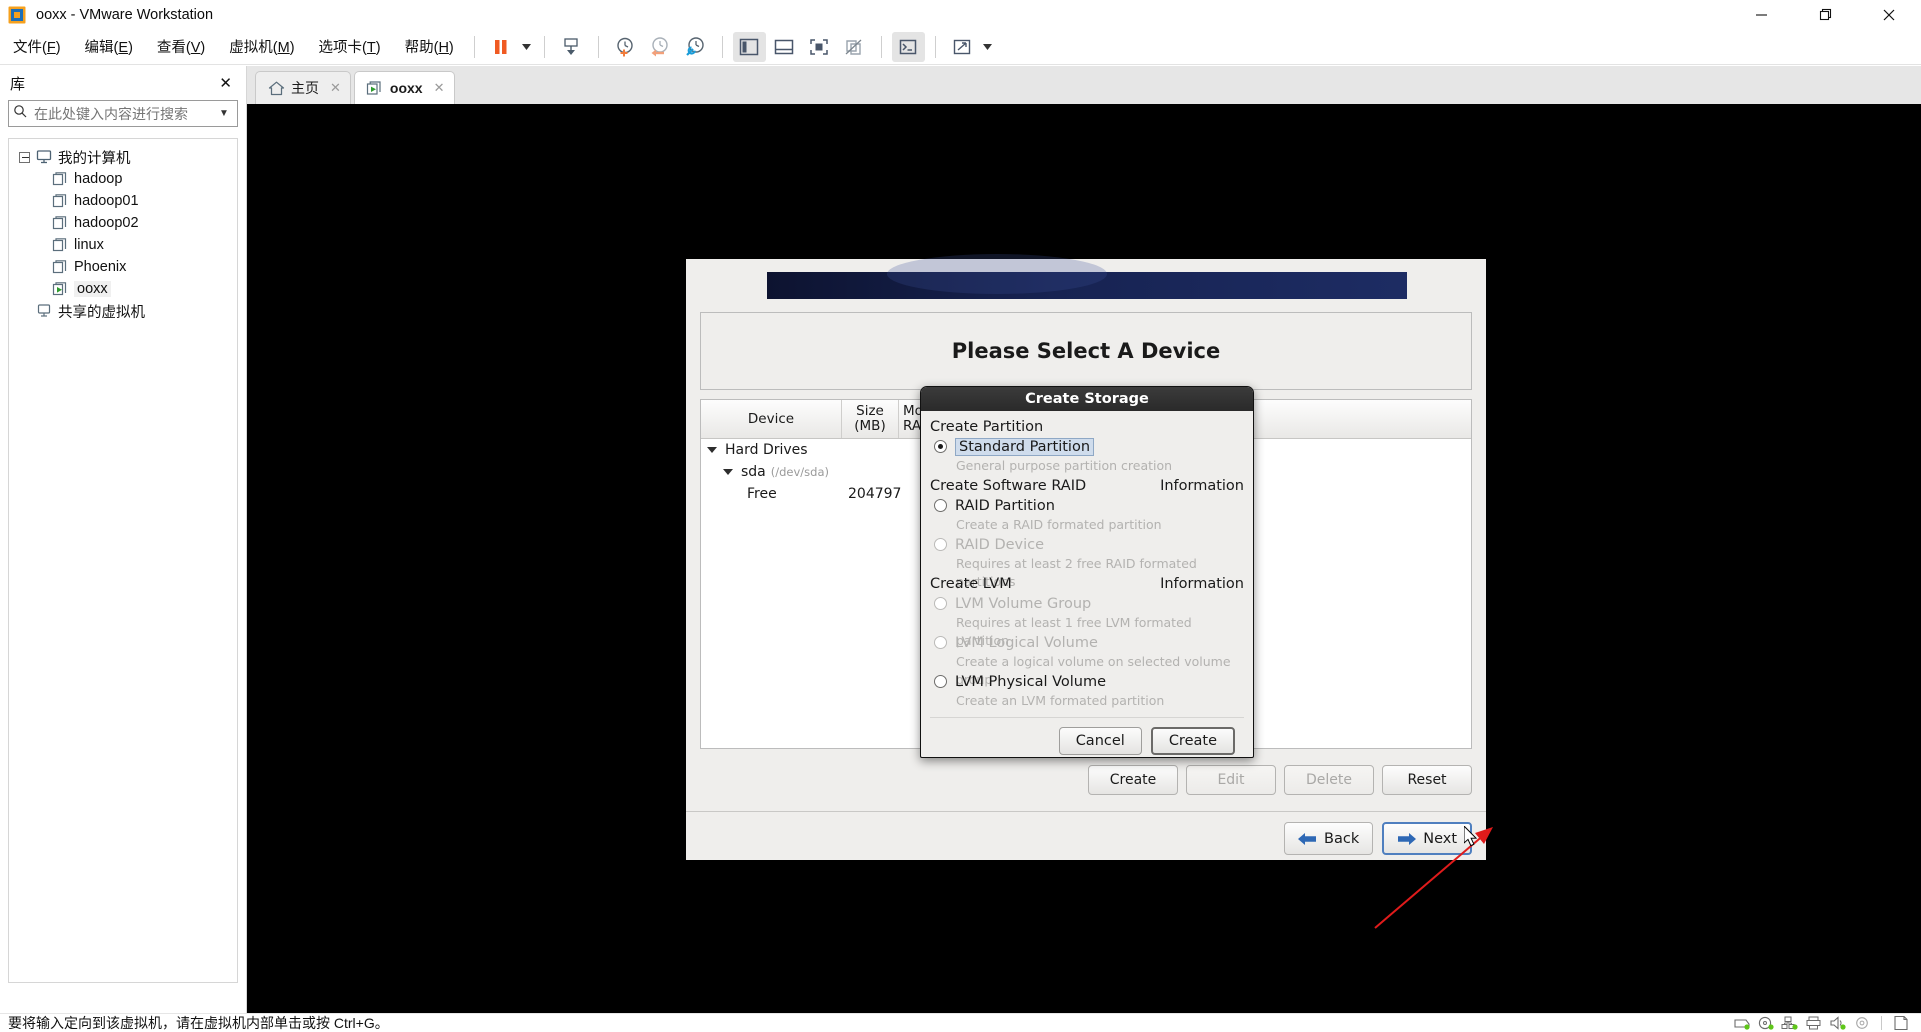  I want to click on option-raid-device: RAID Device, so click(1087, 544).